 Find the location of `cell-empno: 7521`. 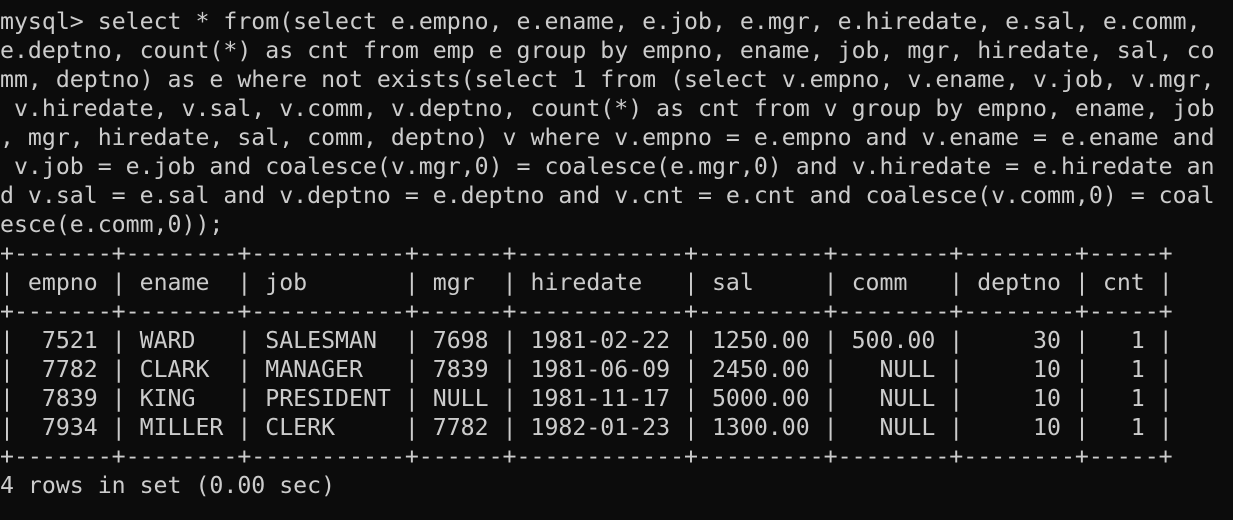

cell-empno: 7521 is located at coordinates (69, 340).